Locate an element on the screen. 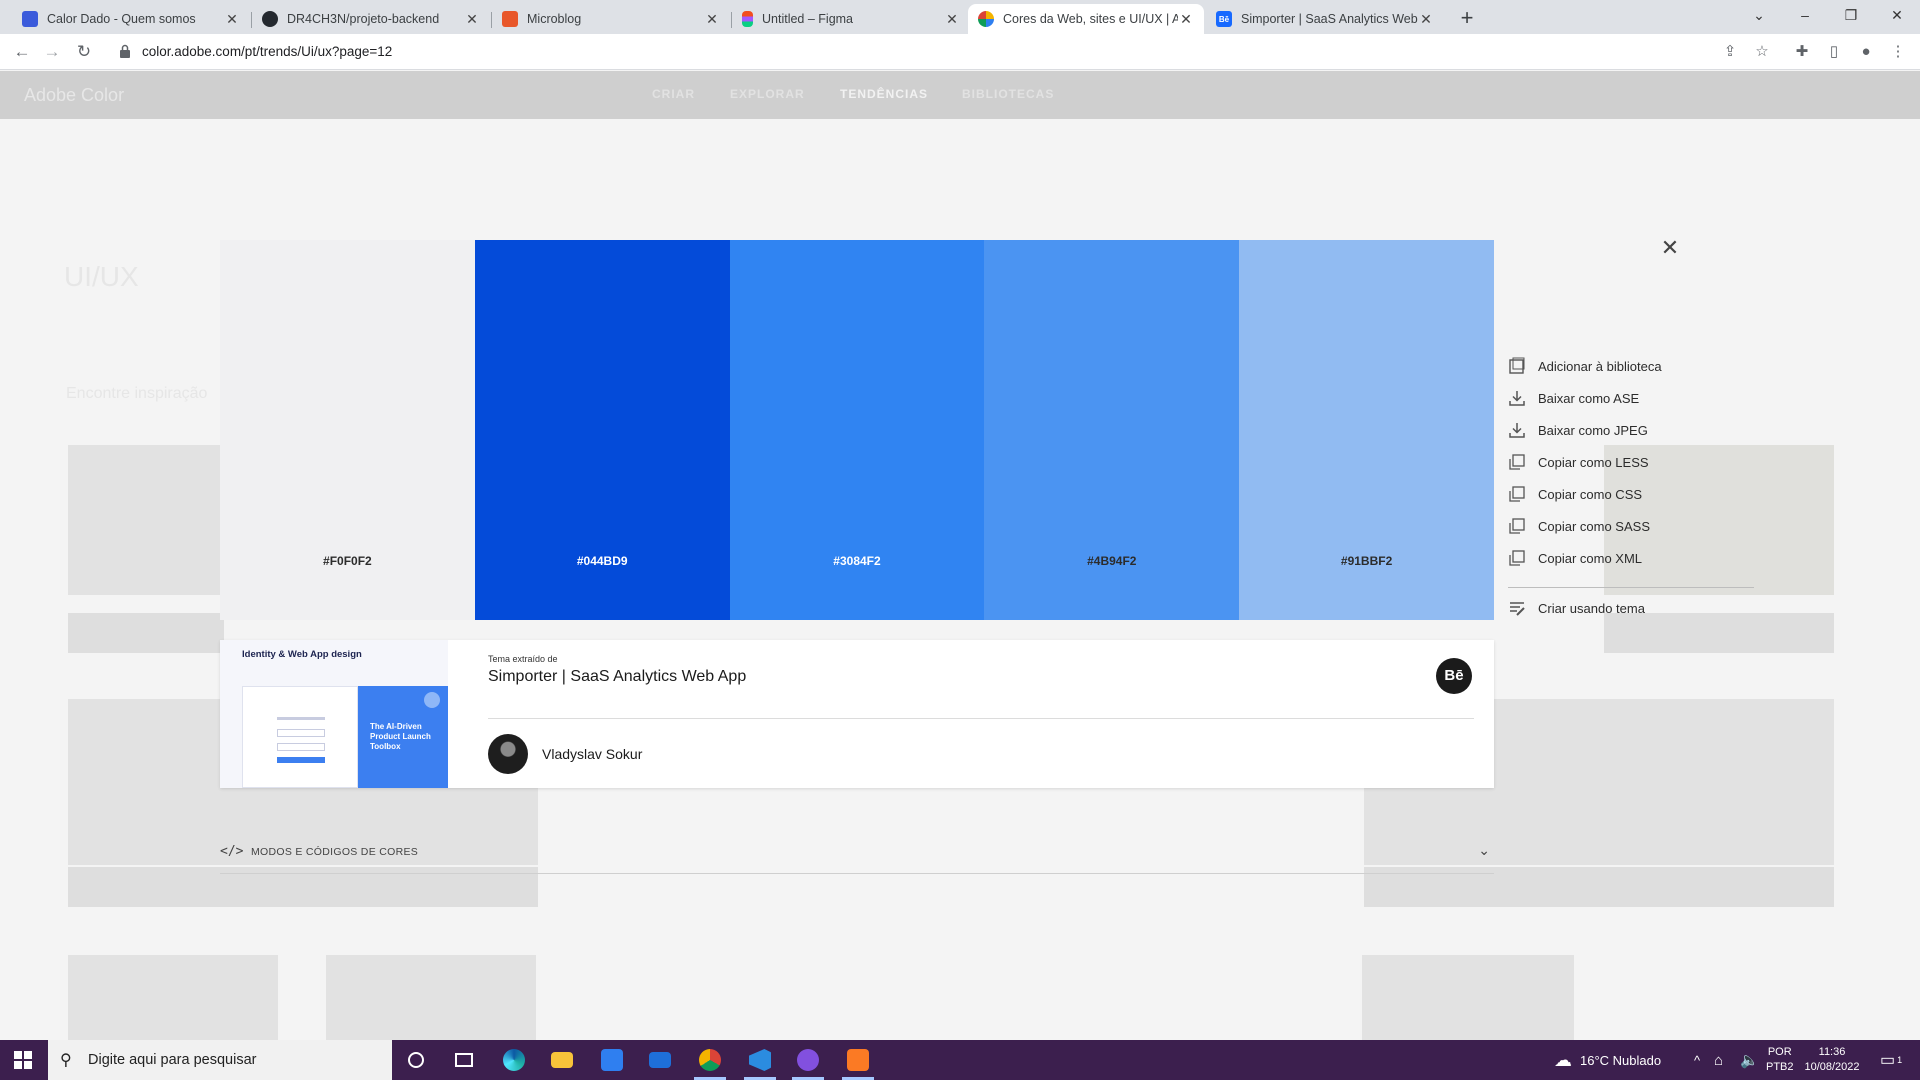 This screenshot has height=1080, width=1920. author-name: Vladyslav Sokur is located at coordinates (592, 754).